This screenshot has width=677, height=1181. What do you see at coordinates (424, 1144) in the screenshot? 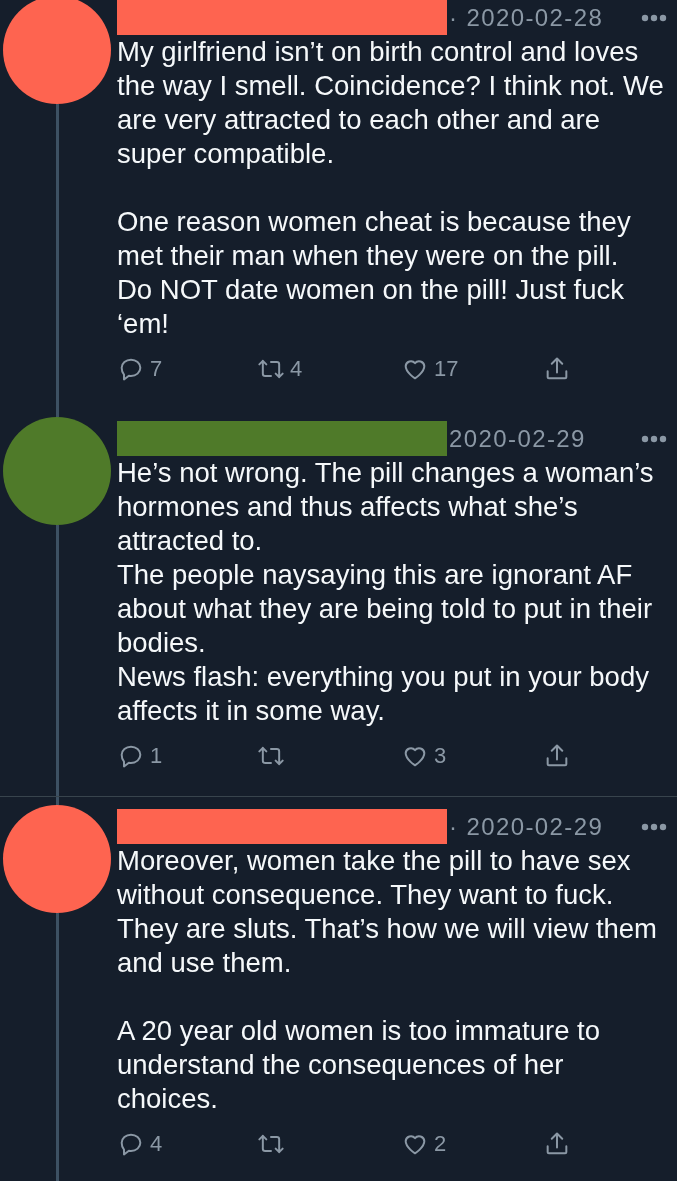
I see `like-button: 2` at bounding box center [424, 1144].